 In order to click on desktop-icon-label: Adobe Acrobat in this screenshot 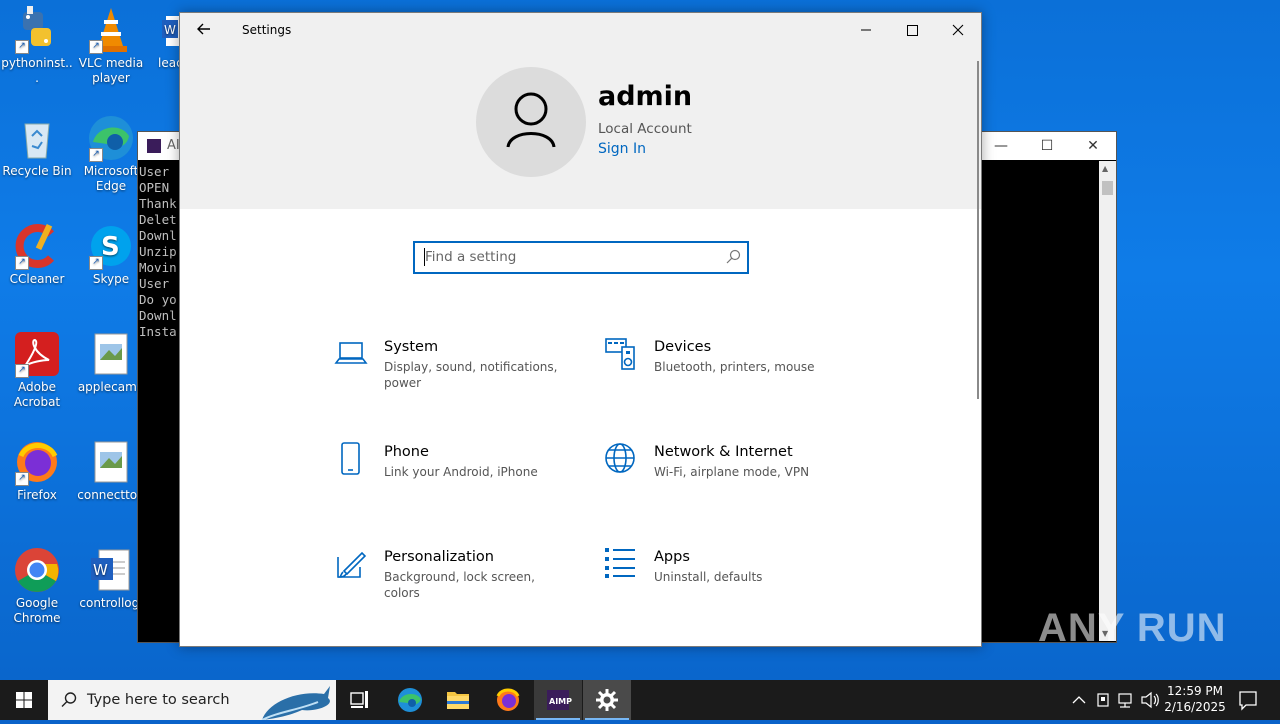, I will do `click(37, 394)`.